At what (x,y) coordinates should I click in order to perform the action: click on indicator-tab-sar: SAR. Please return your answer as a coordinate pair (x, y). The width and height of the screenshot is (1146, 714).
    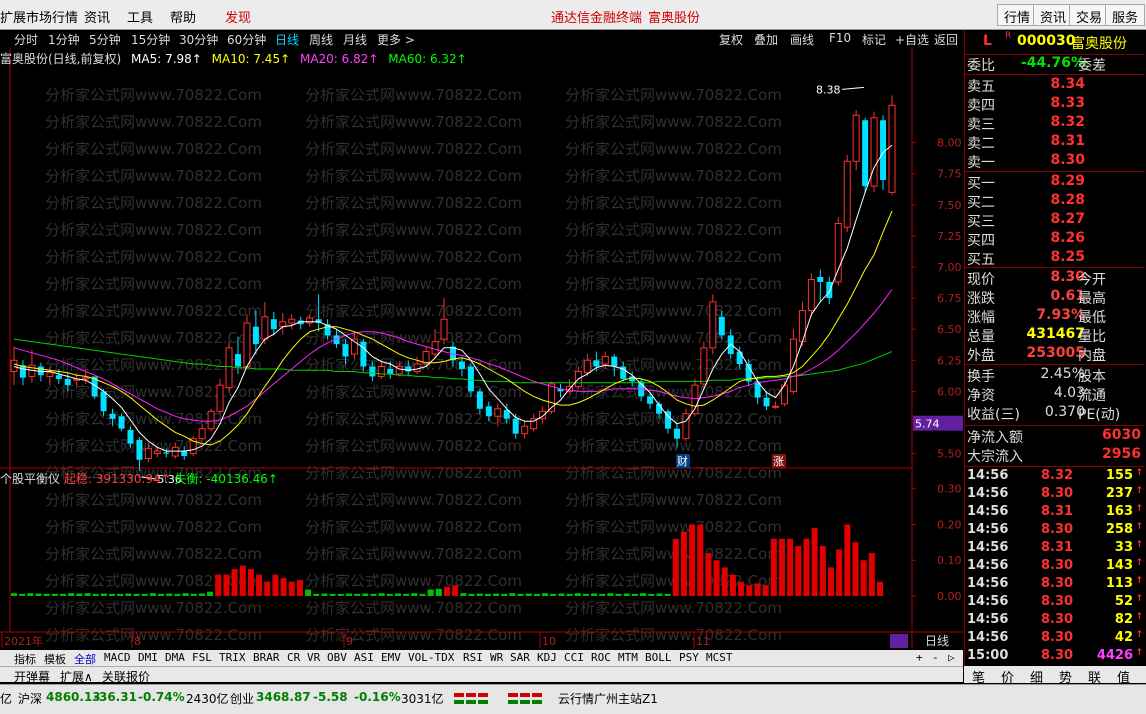
    Looking at the image, I should click on (520, 657).